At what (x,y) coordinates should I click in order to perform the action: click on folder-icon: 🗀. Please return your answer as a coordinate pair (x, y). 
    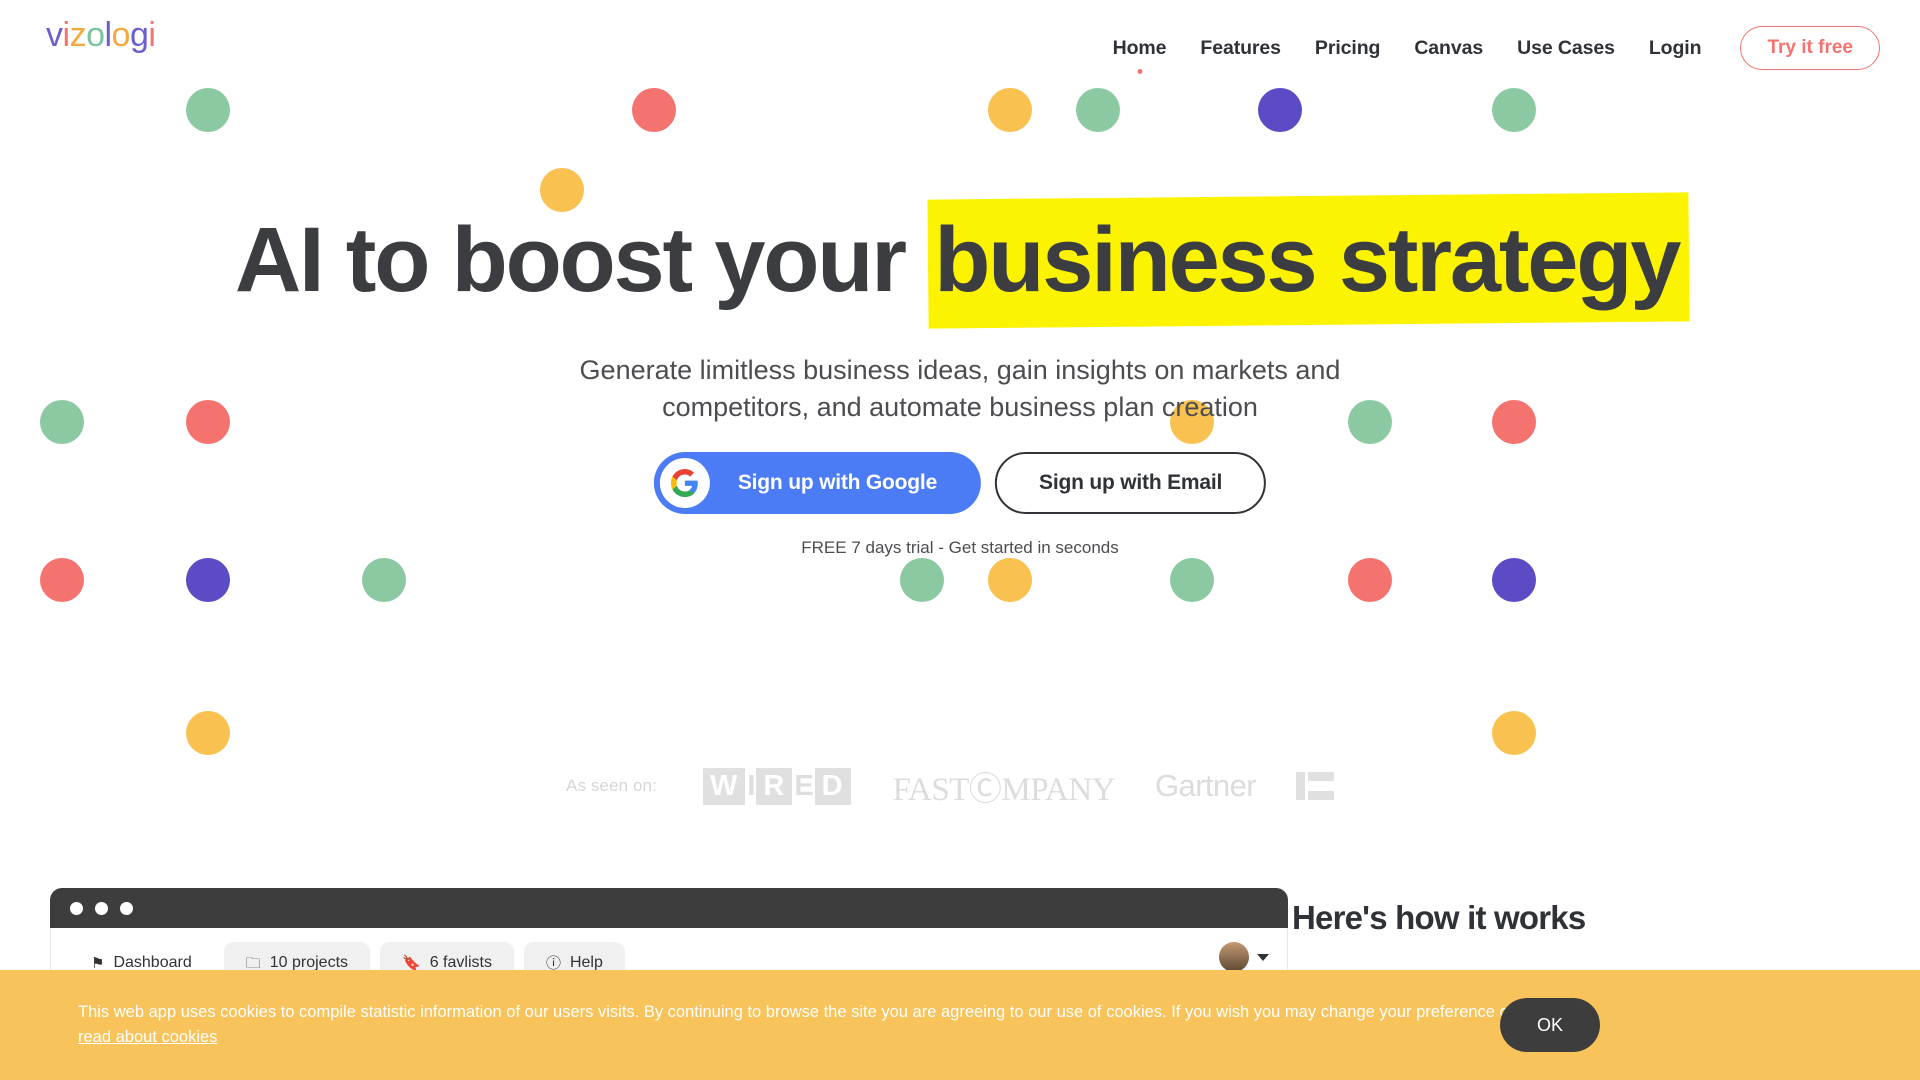
    Looking at the image, I should click on (253, 963).